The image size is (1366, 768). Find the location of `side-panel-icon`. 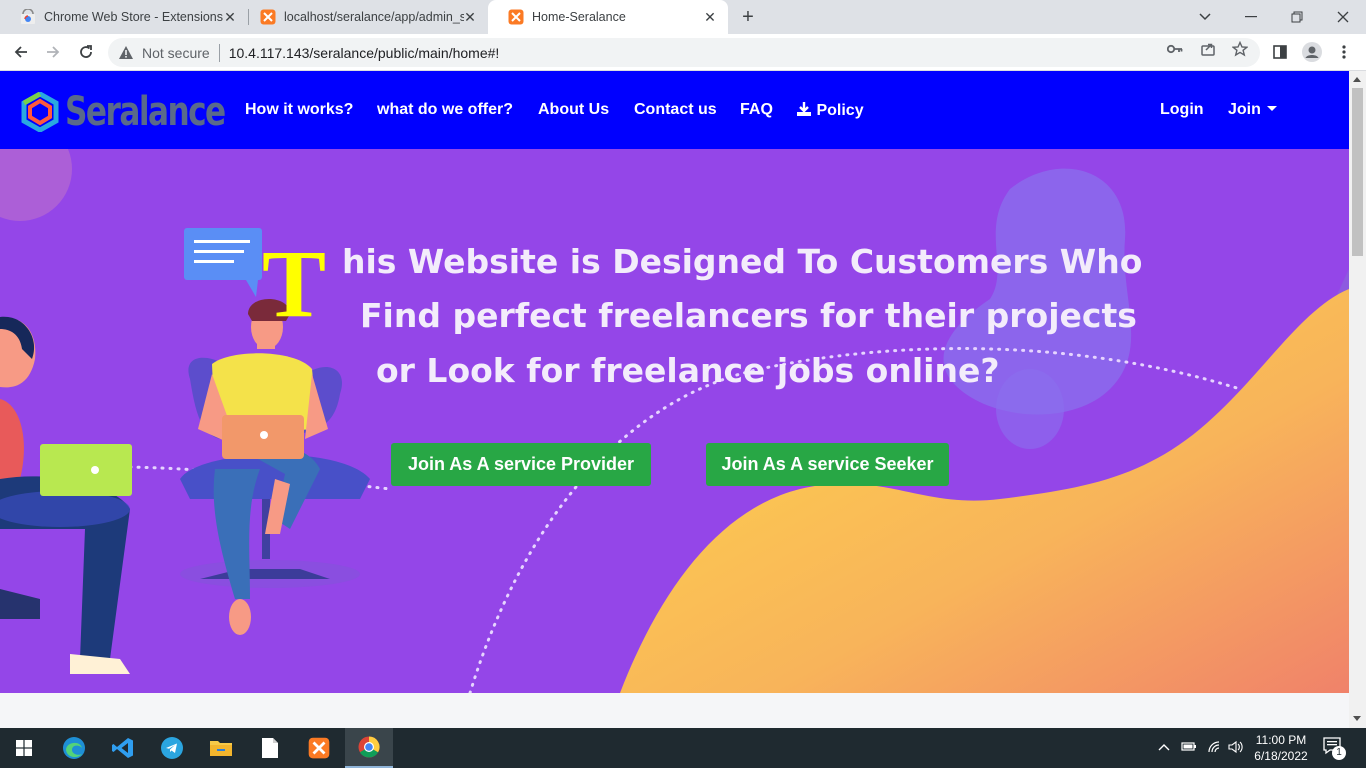

side-panel-icon is located at coordinates (1280, 52).